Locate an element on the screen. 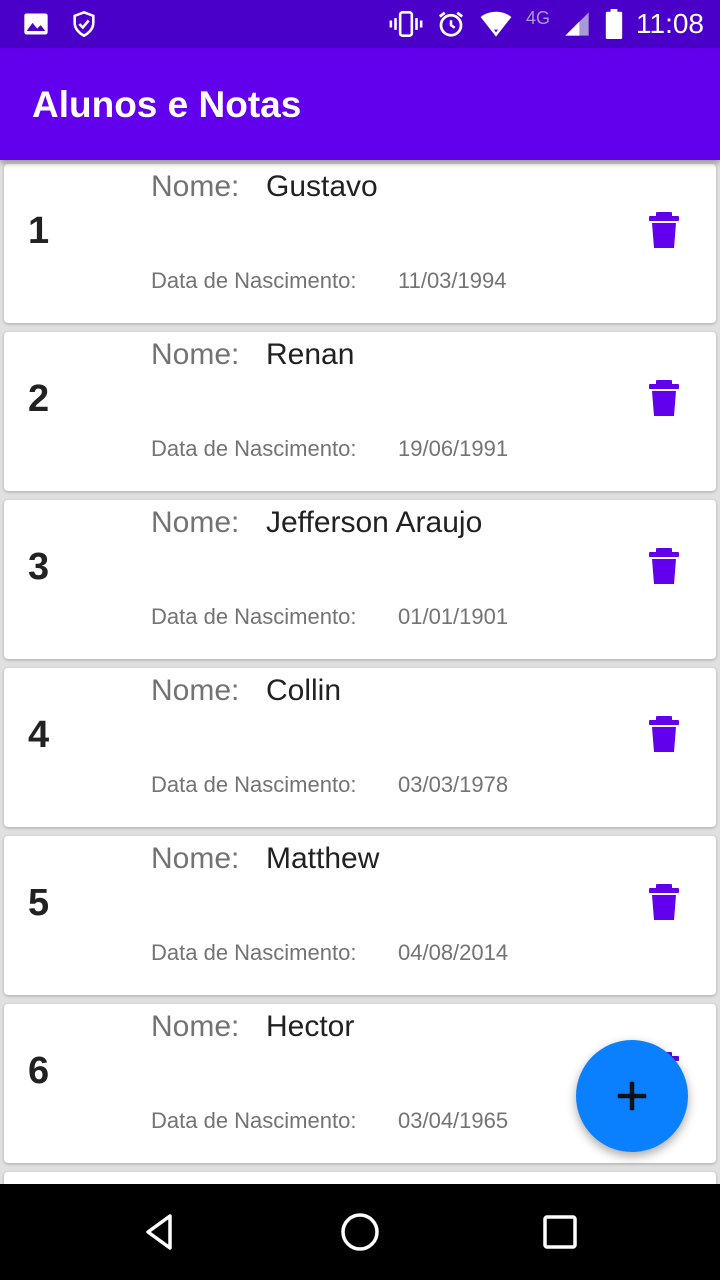 The image size is (720, 1280). student-card-partial is located at coordinates (360, 1178).